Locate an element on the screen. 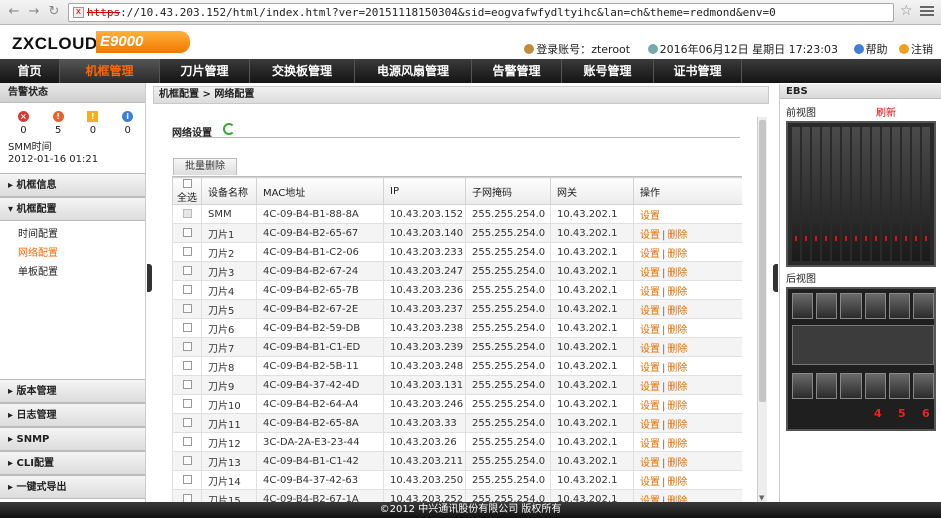 Image resolution: width=941 pixels, height=518 pixels. section-log: ▸ 日志管理 is located at coordinates (72, 415).